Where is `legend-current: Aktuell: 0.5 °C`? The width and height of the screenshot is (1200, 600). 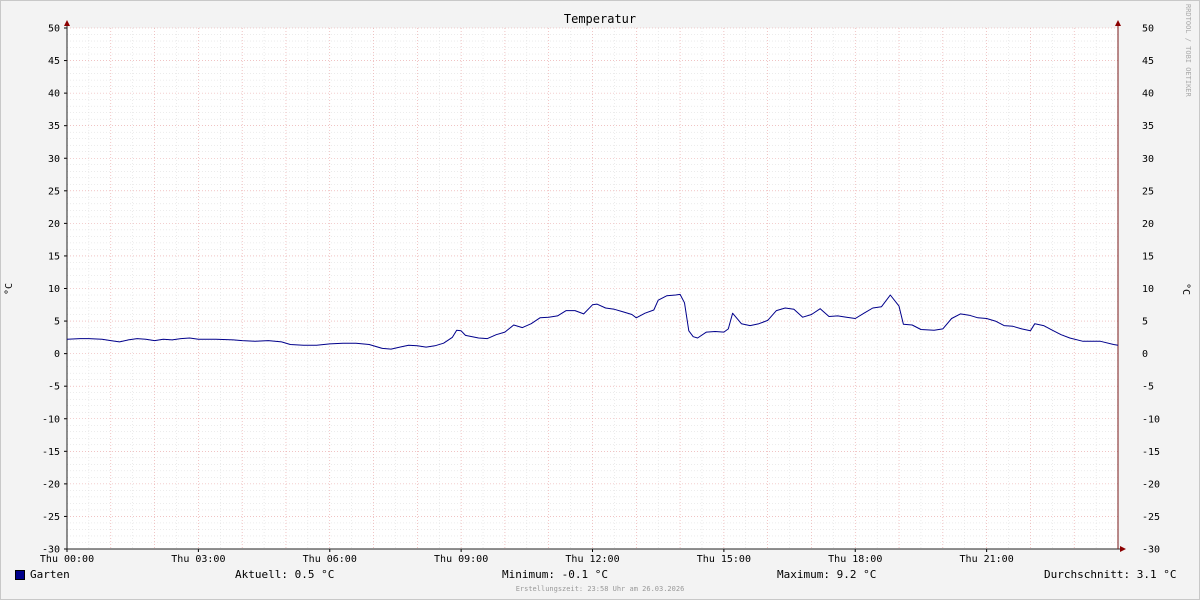
legend-current: Aktuell: 0.5 °C is located at coordinates (285, 574).